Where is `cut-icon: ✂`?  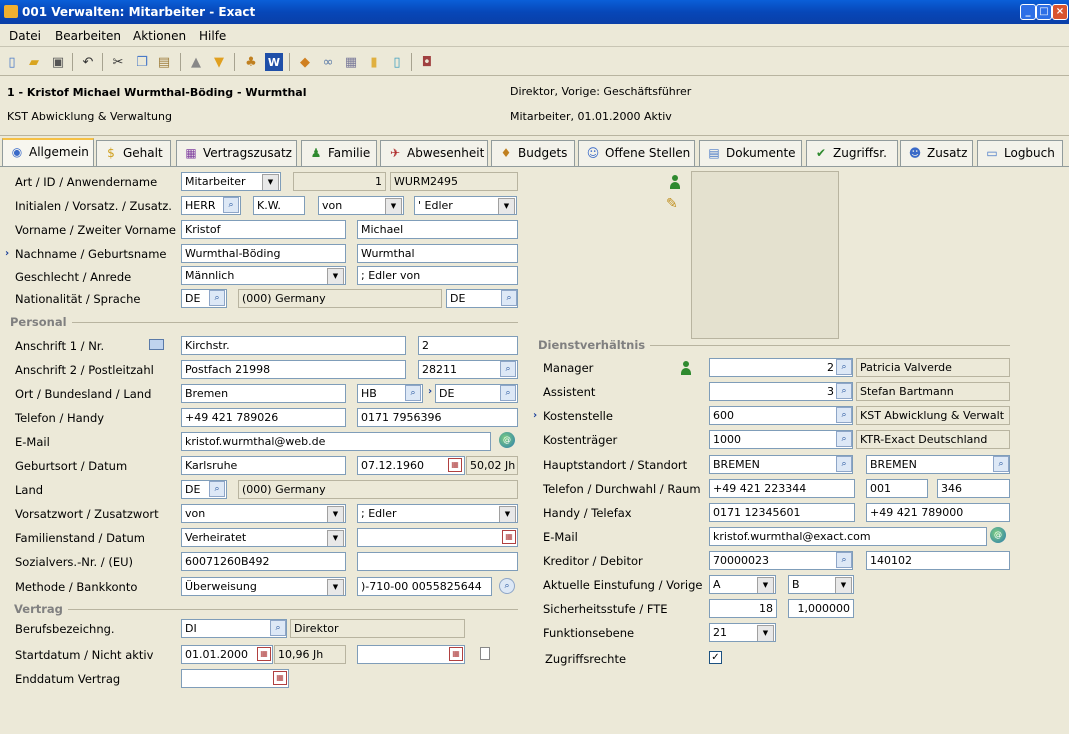
cut-icon: ✂ is located at coordinates (118, 62).